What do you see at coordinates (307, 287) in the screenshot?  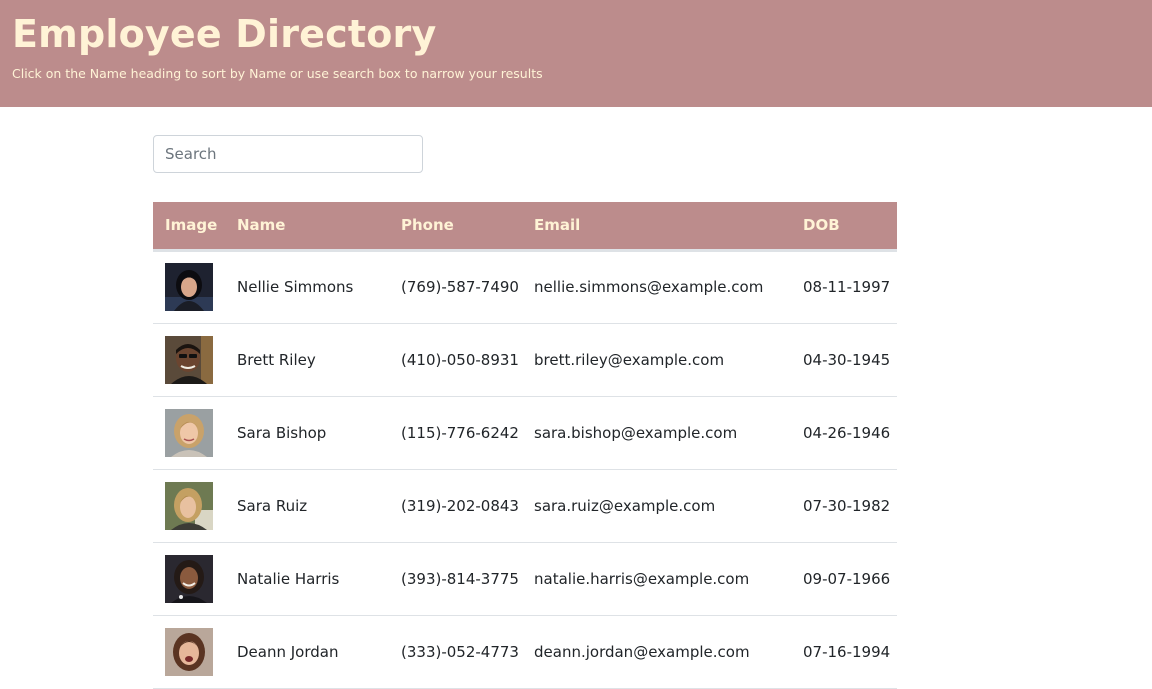 I see `name-cell: Nellie Simmons` at bounding box center [307, 287].